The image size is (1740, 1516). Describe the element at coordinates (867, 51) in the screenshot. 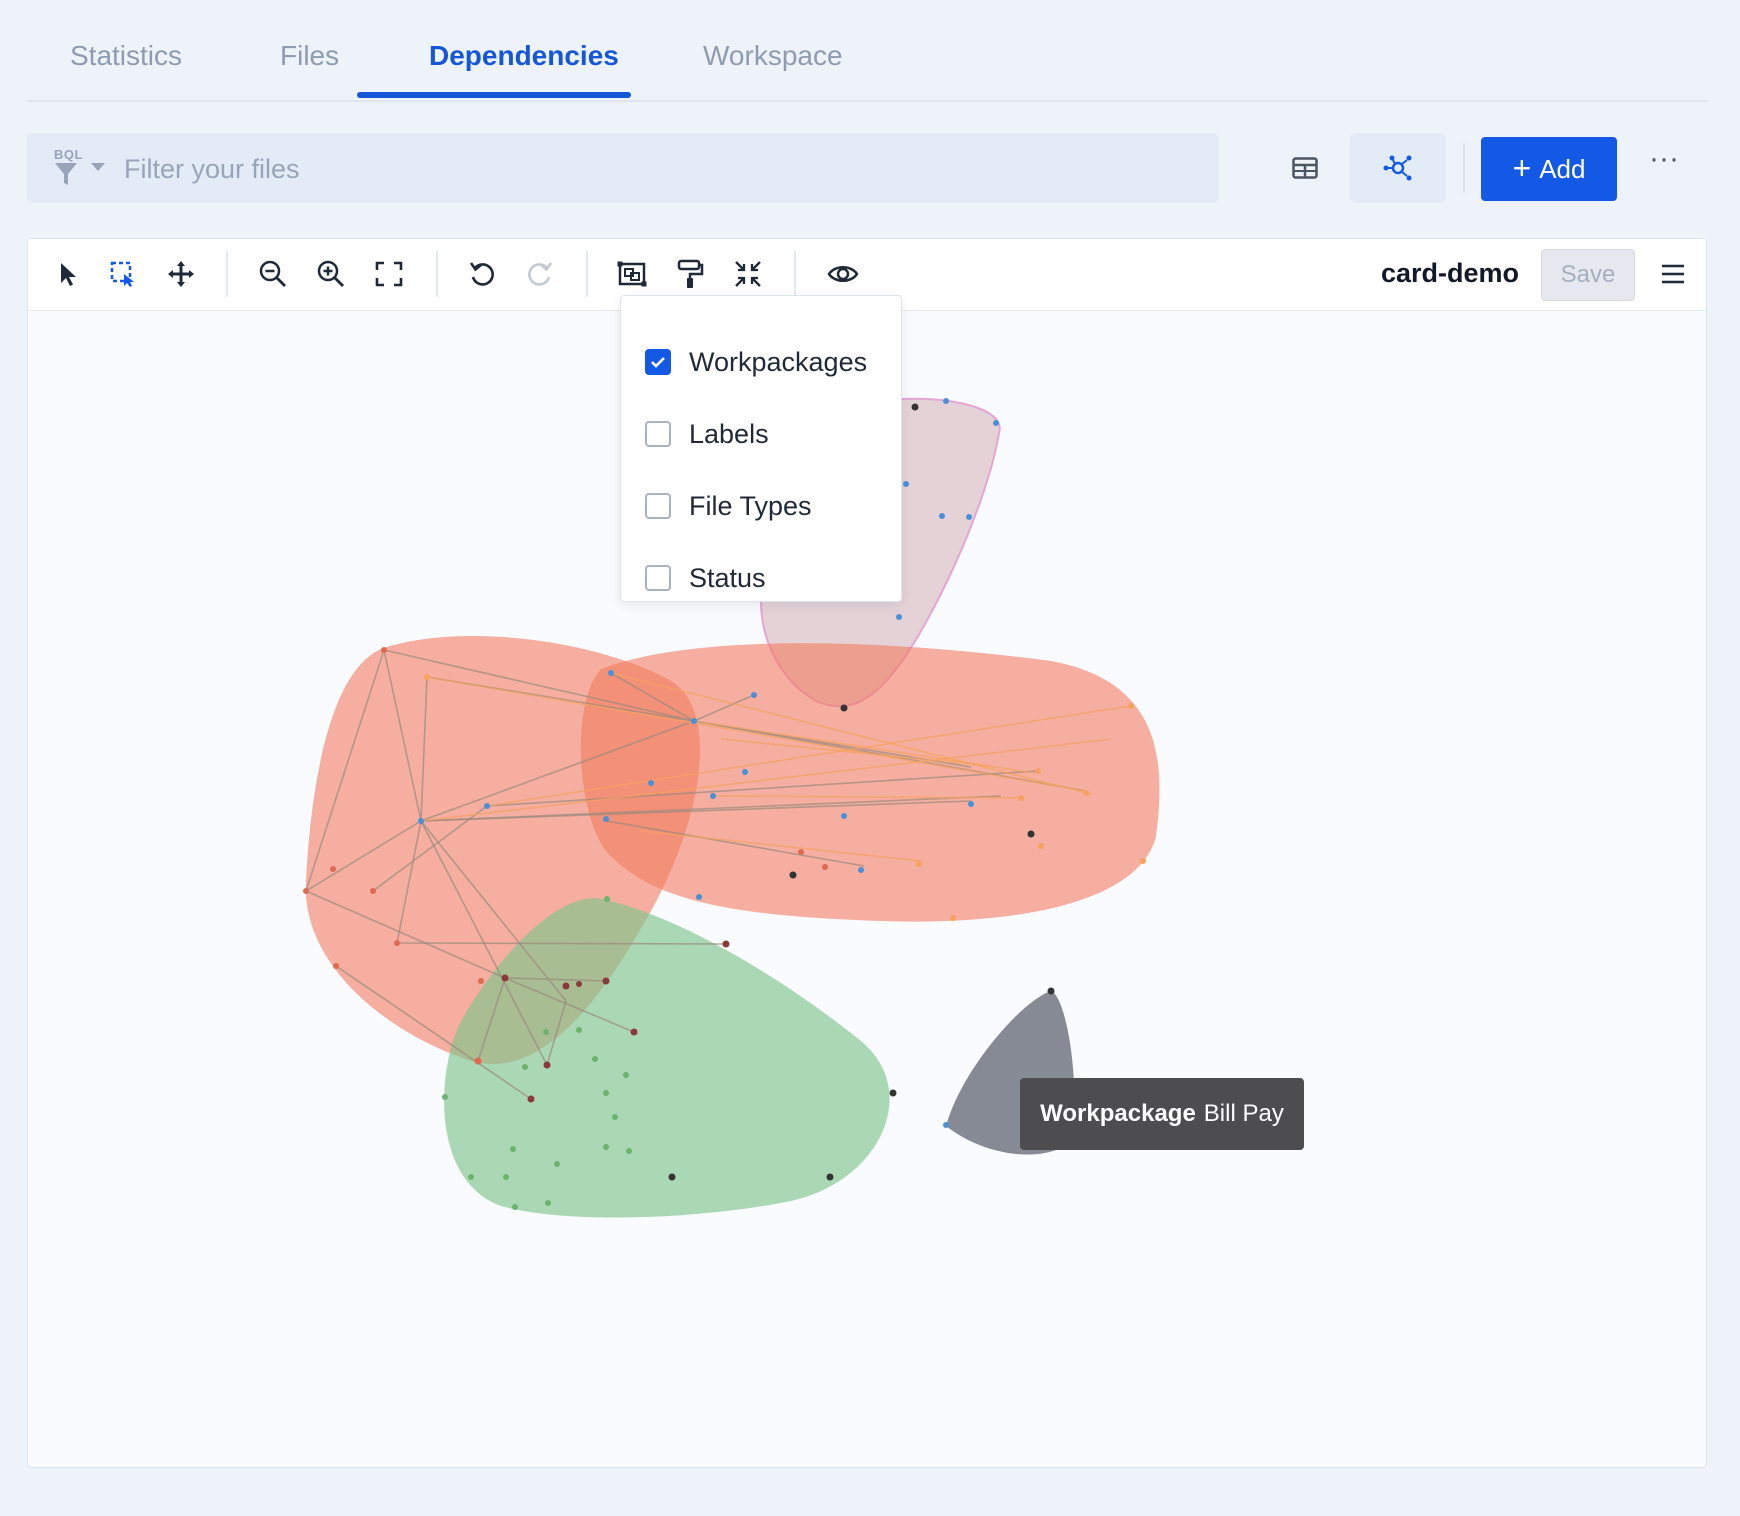

I see `tab-bar: Statistics Files Dependencies Workspace` at that location.